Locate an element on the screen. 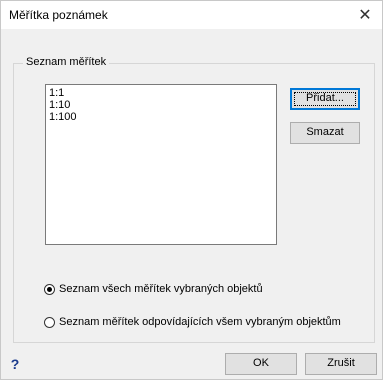  cancel-button: Zrušit is located at coordinates (341, 364).